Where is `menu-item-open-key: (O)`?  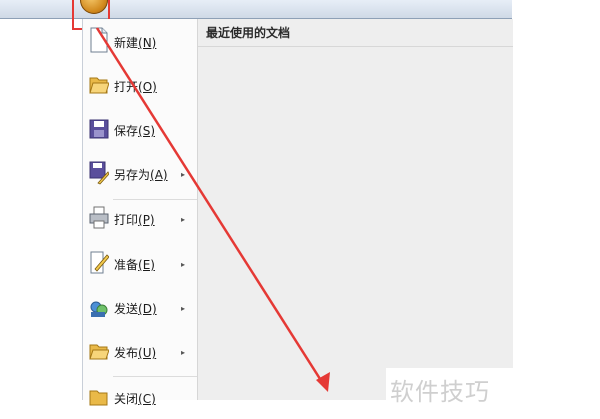
menu-item-open-key: (O) is located at coordinates (147, 87).